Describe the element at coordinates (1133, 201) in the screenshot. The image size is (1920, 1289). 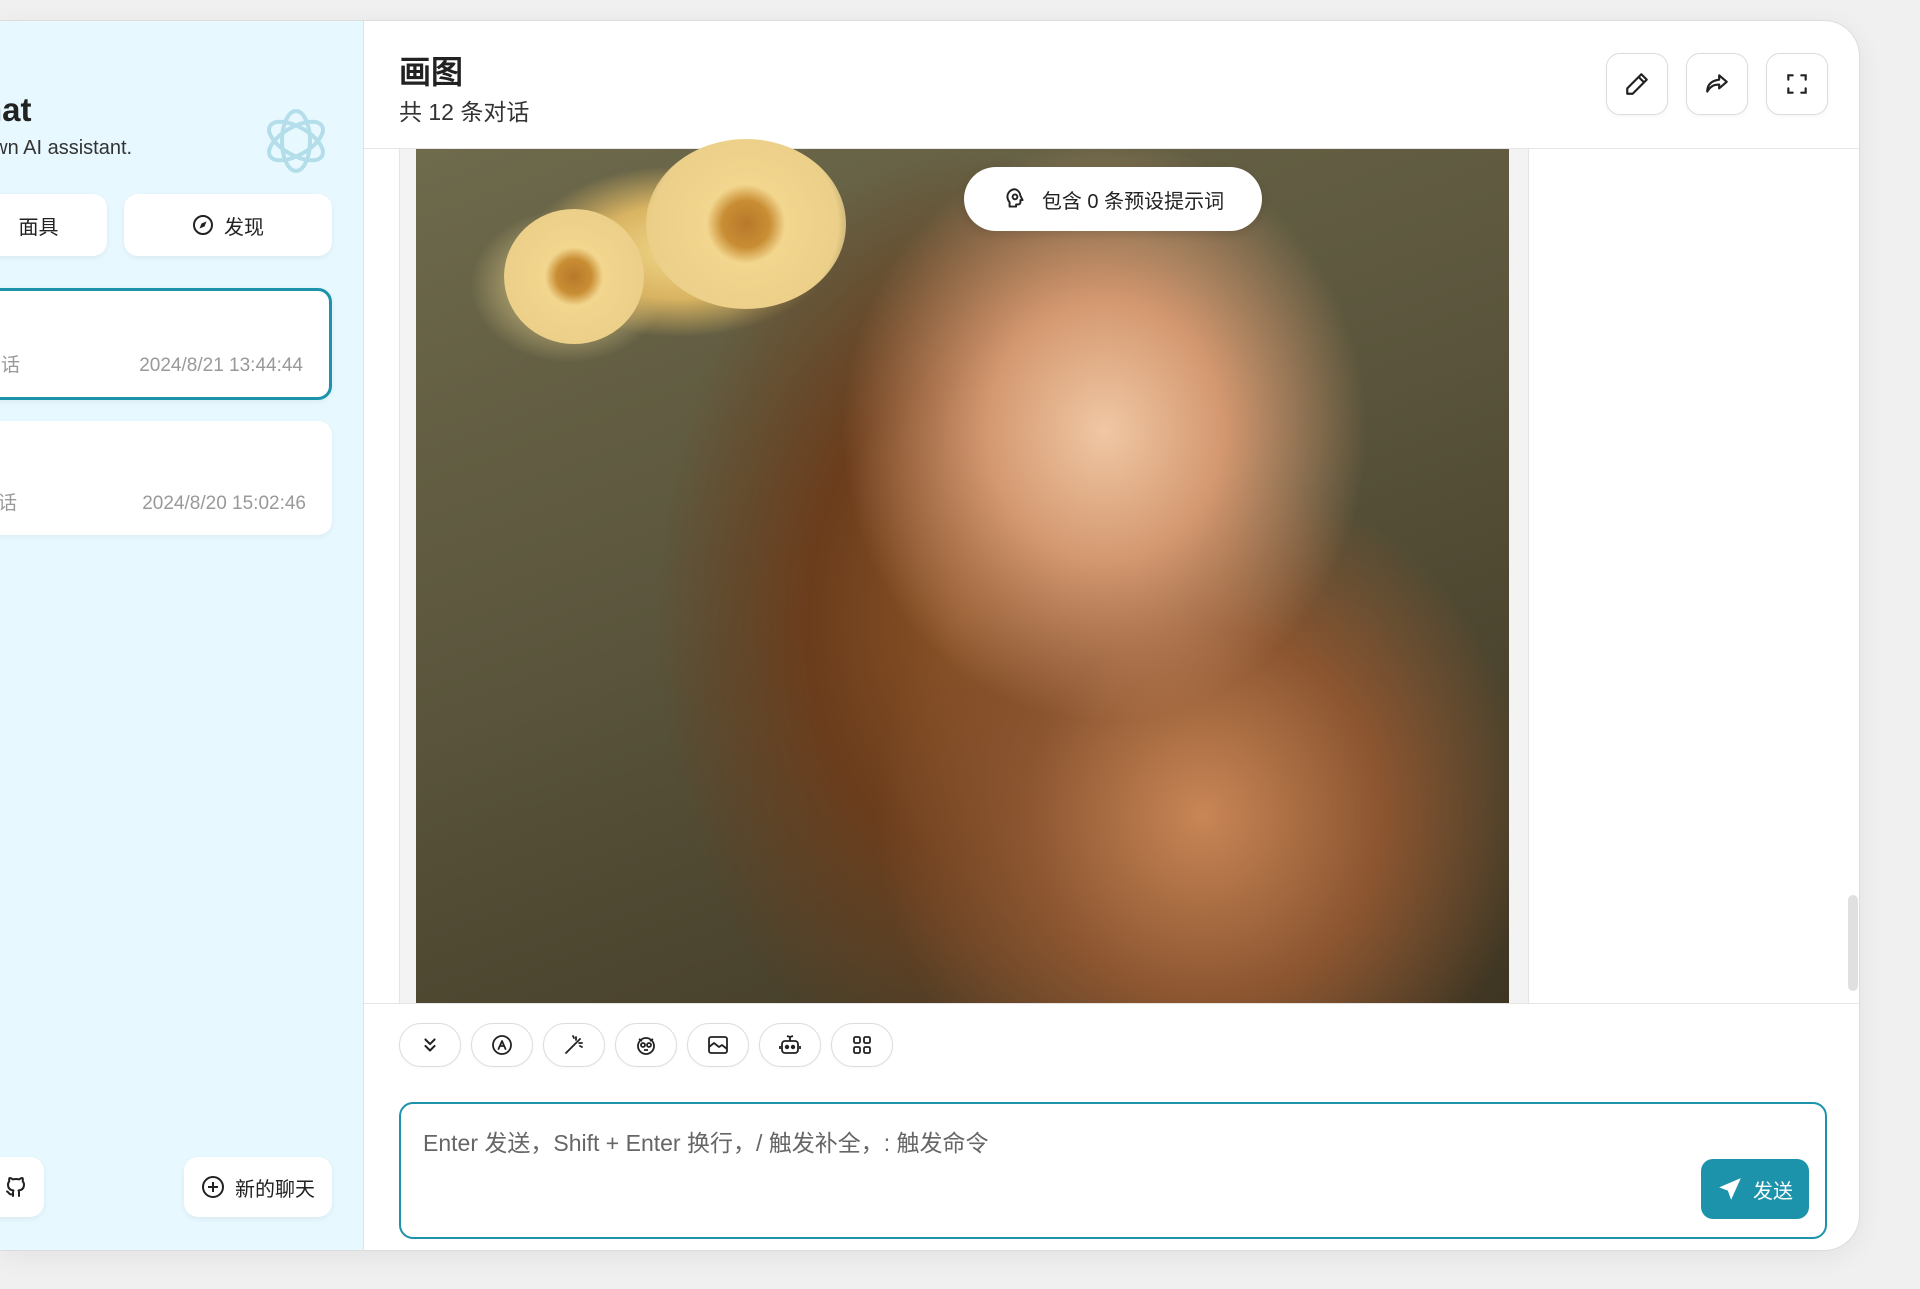
I see `preset-prompt-label: 包含 0 条预设提示词` at that location.